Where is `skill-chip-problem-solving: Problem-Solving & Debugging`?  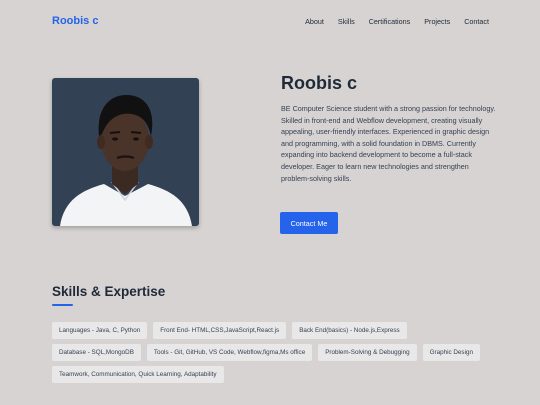
skill-chip-problem-solving: Problem-Solving & Debugging is located at coordinates (367, 352).